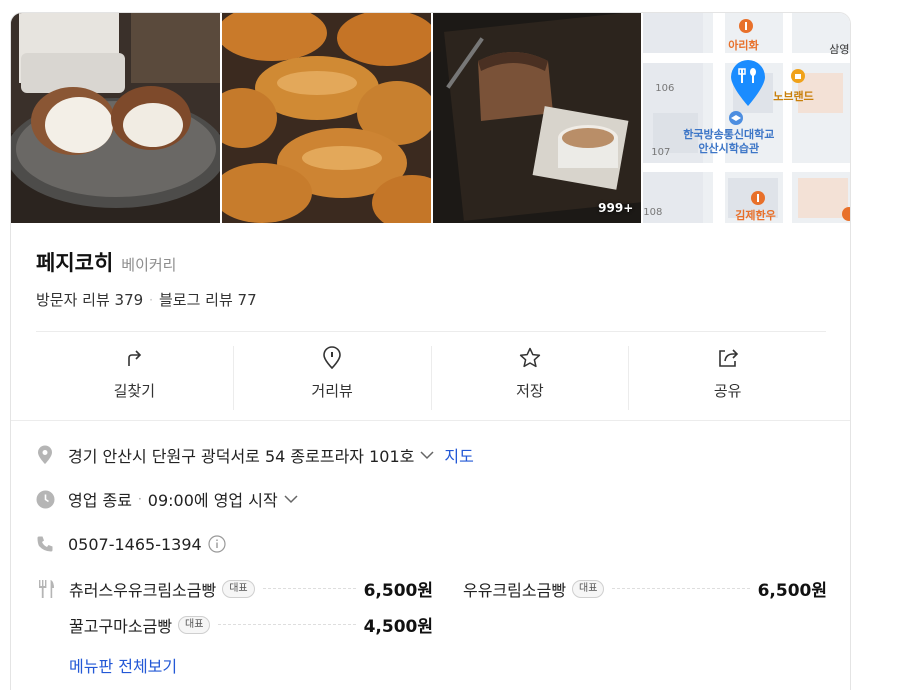 The height and width of the screenshot is (690, 912). What do you see at coordinates (755, 215) in the screenshot?
I see `map-label-kimje: 김제한우` at bounding box center [755, 215].